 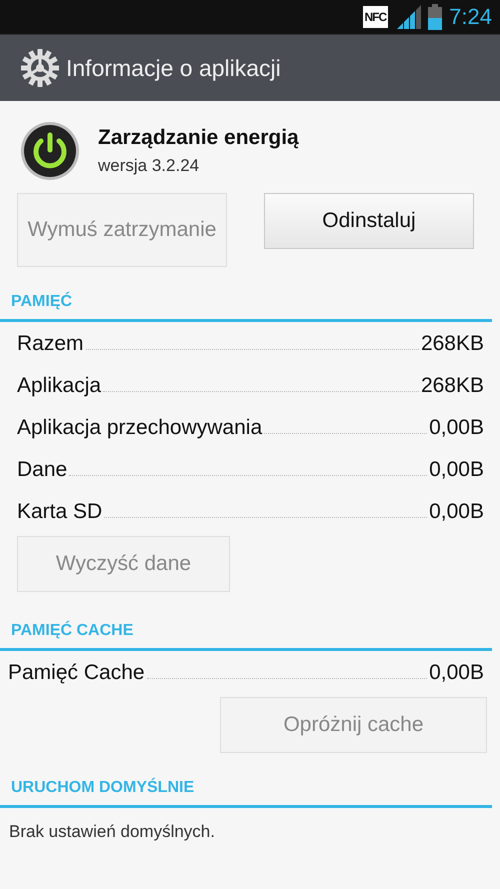 What do you see at coordinates (40, 68) in the screenshot?
I see `settings-icon` at bounding box center [40, 68].